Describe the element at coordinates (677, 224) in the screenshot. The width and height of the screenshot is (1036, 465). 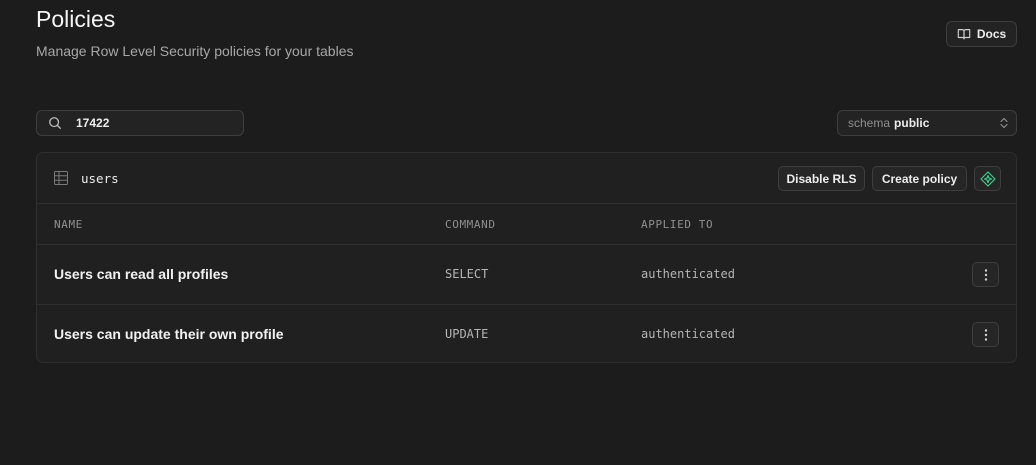
I see `column-header-applied-to: APPLIED TO` at that location.